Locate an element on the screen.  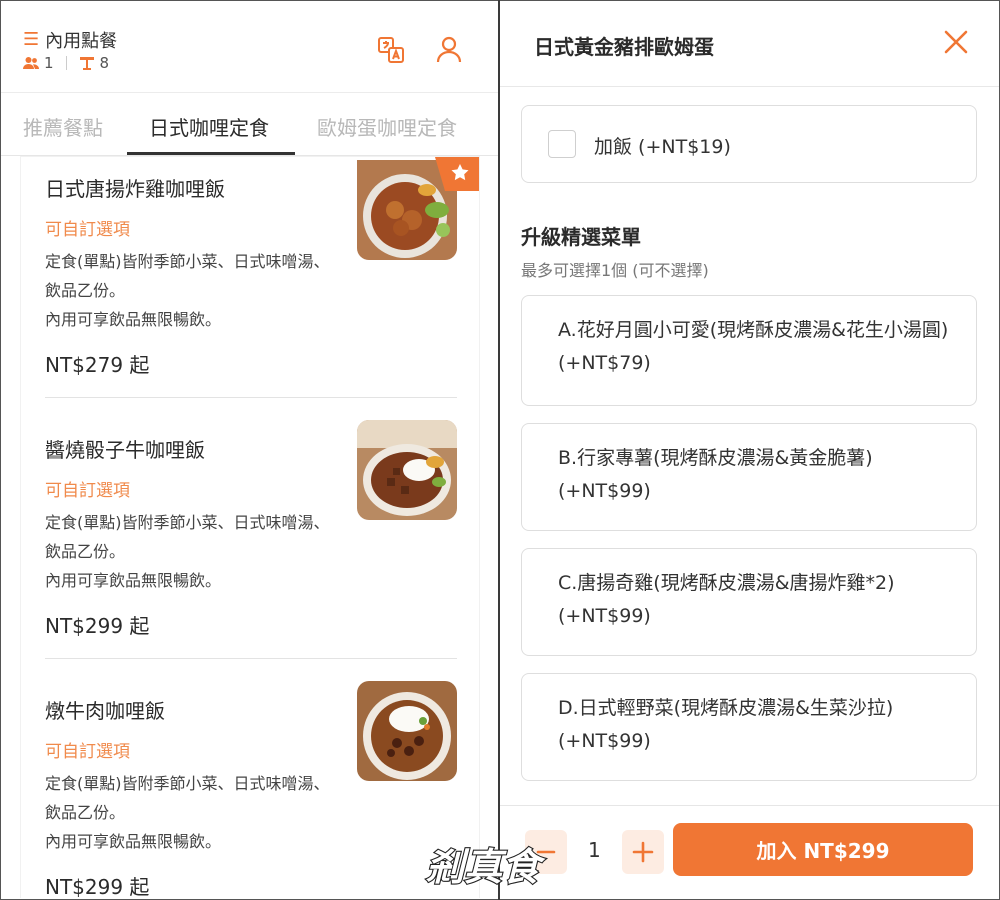
option-text: D.日式輕野菜(現烤酥皮濃湯&生菜沙拉)(+NT$99) is located at coordinates (726, 724).